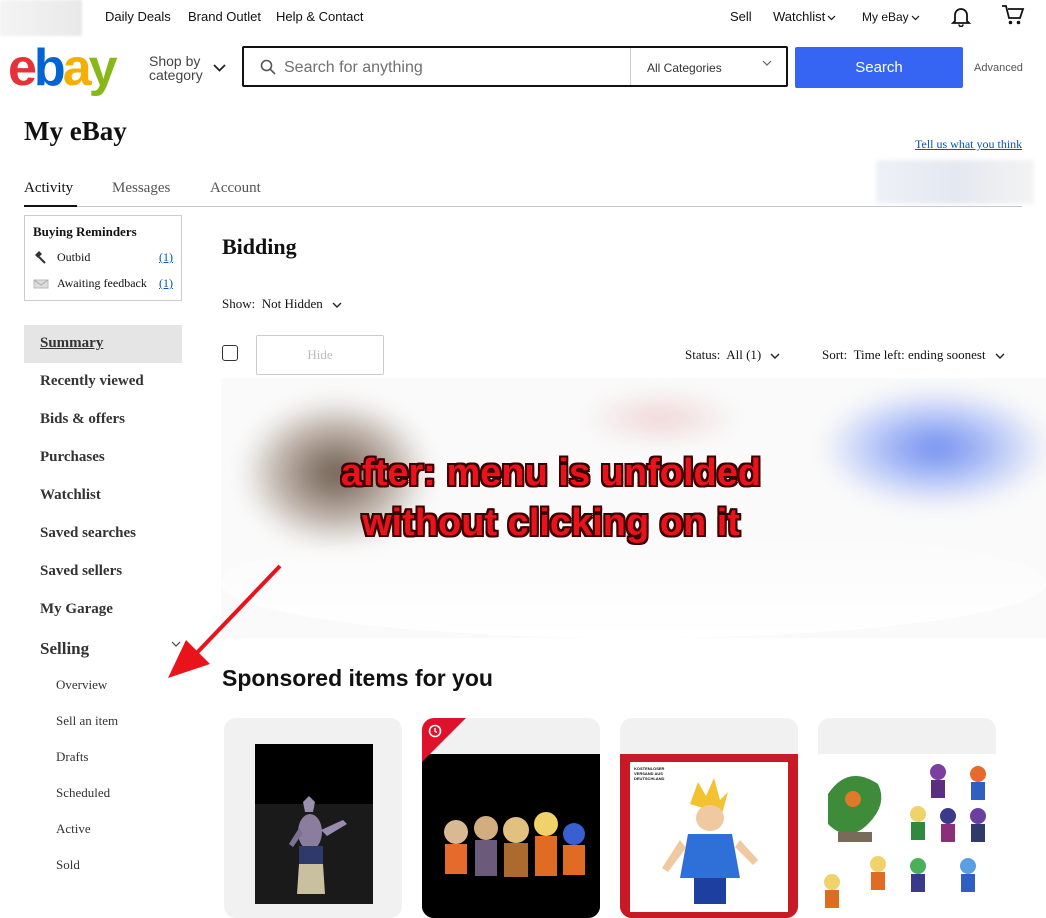 Image resolution: width=1046 pixels, height=918 pixels. Describe the element at coordinates (661, 418) in the screenshot. I see `blurred-text` at that location.